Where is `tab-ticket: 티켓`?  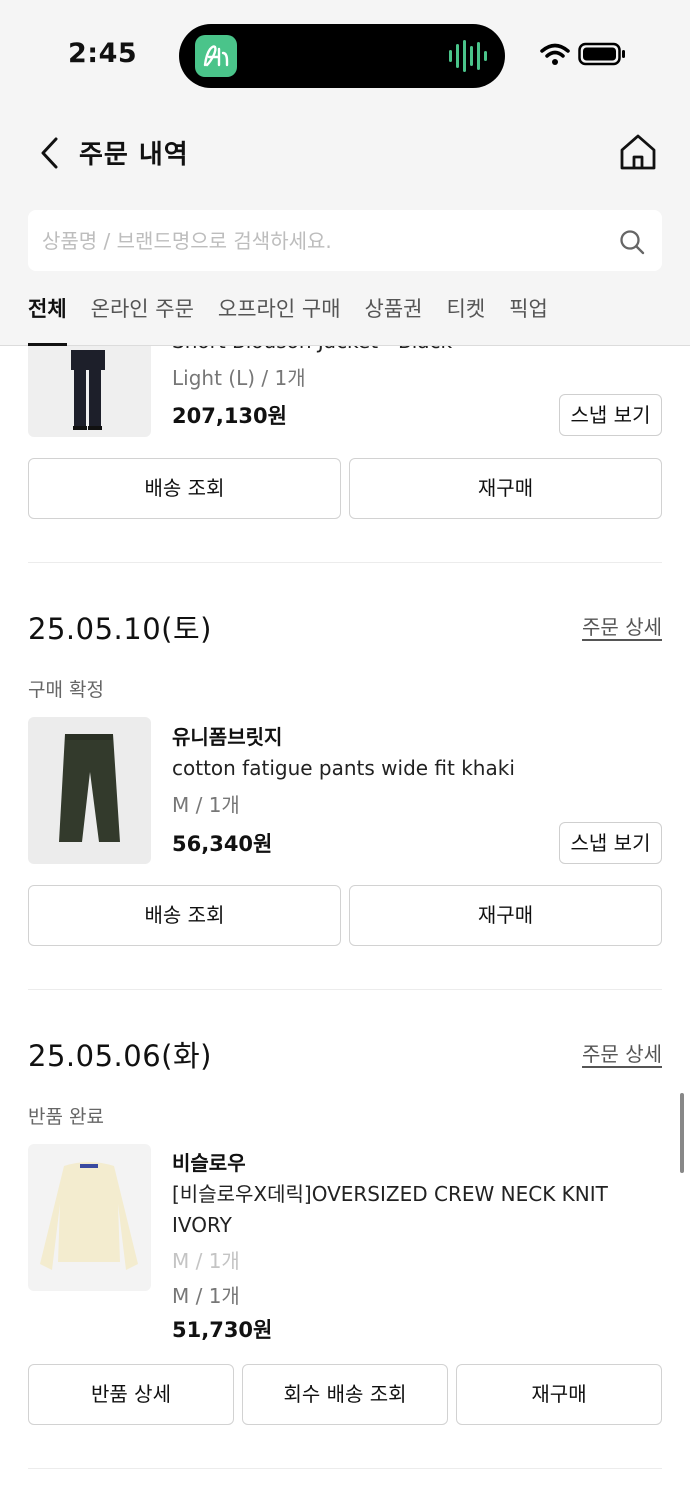 tab-ticket: 티켓 is located at coordinates (466, 318).